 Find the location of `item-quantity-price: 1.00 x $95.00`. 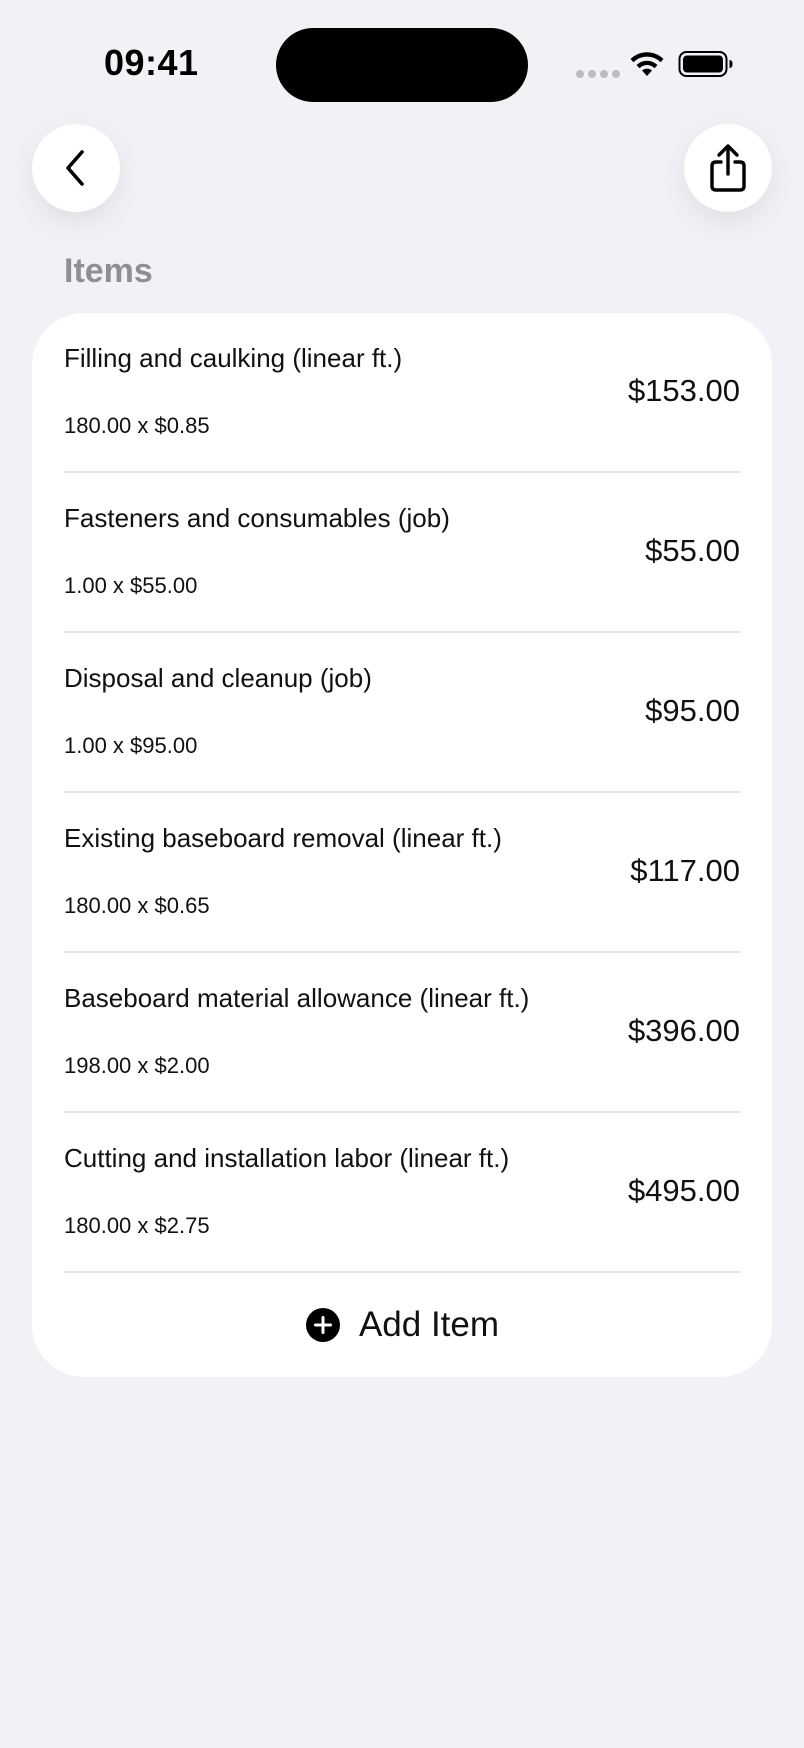

item-quantity-price: 1.00 x $95.00 is located at coordinates (131, 745).